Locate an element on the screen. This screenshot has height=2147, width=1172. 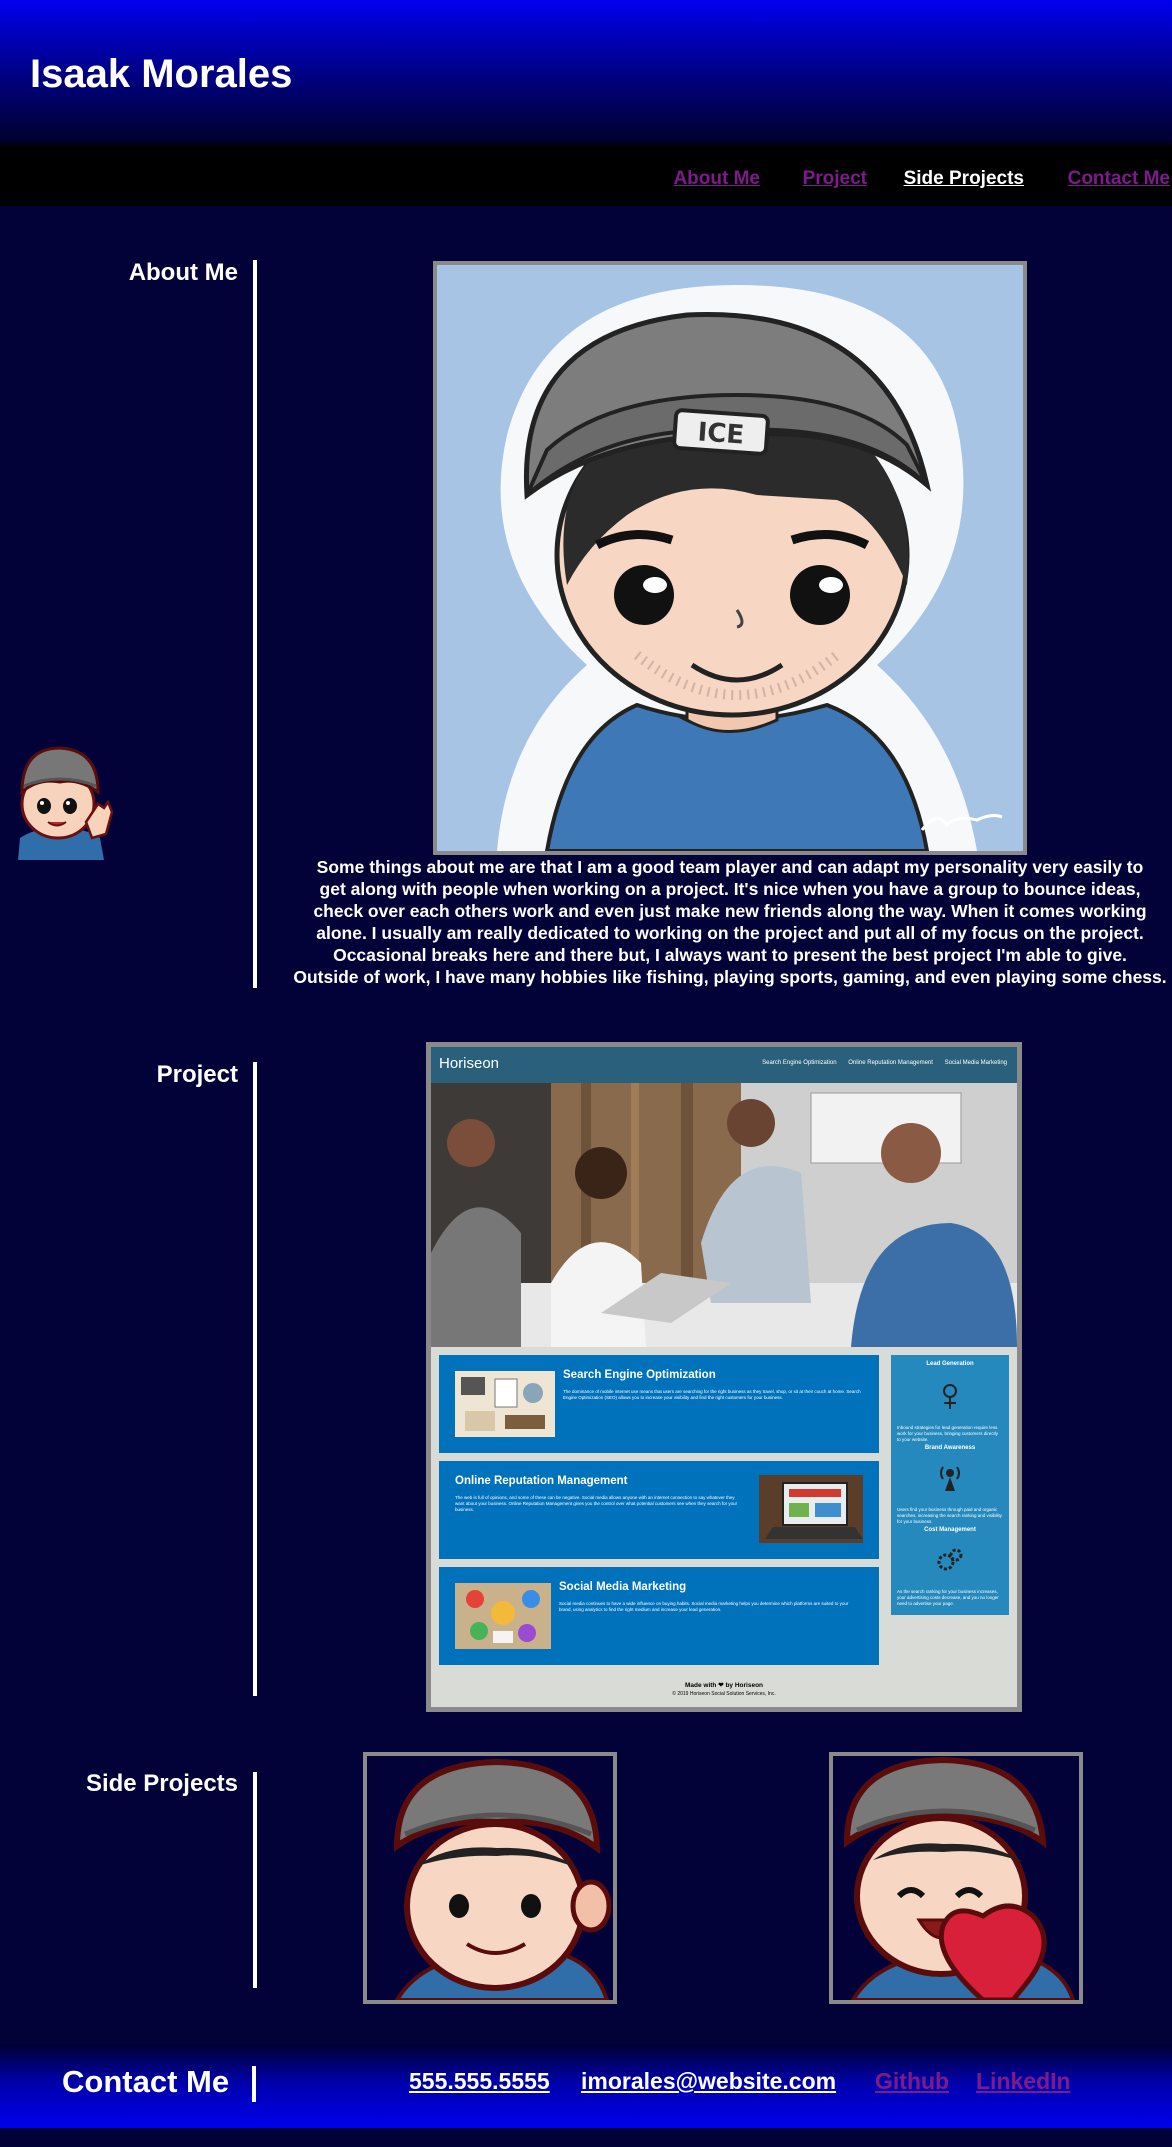
project-section-title: Project is located at coordinates (197, 1074).